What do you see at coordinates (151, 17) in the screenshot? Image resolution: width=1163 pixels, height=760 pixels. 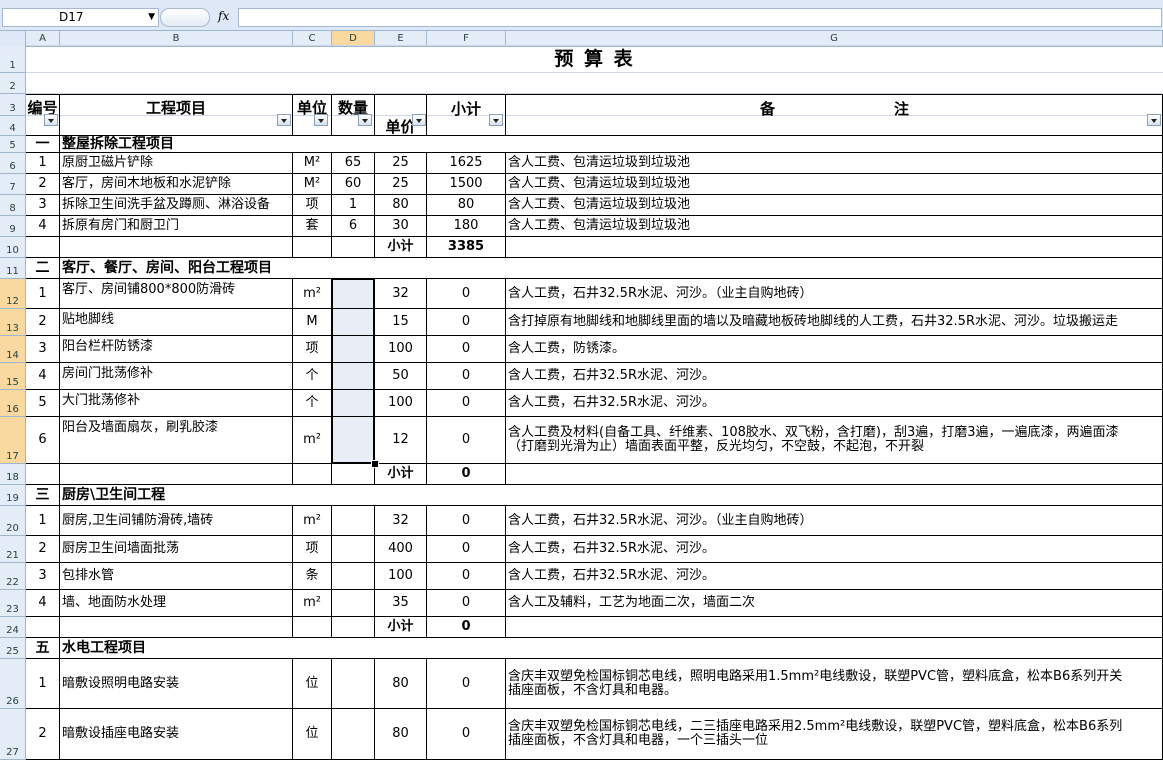 I see `chevron-down-icon: ▼` at bounding box center [151, 17].